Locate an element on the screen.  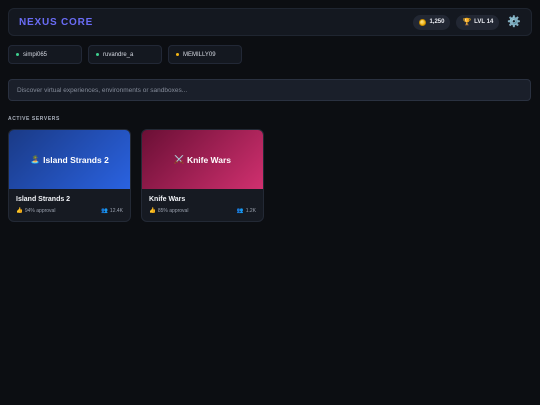
section-title: ACTIVE SERVERS is located at coordinates (34, 119).